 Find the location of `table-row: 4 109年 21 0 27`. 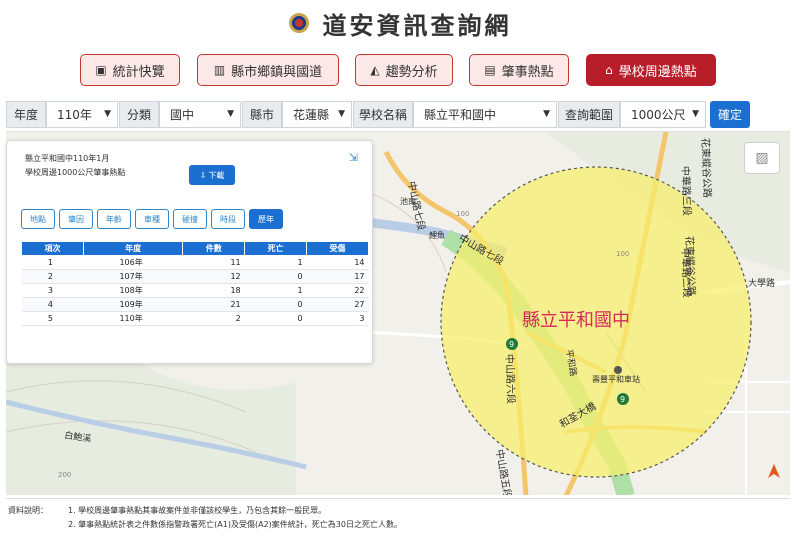

table-row: 4 109年 21 0 27 is located at coordinates (195, 304).